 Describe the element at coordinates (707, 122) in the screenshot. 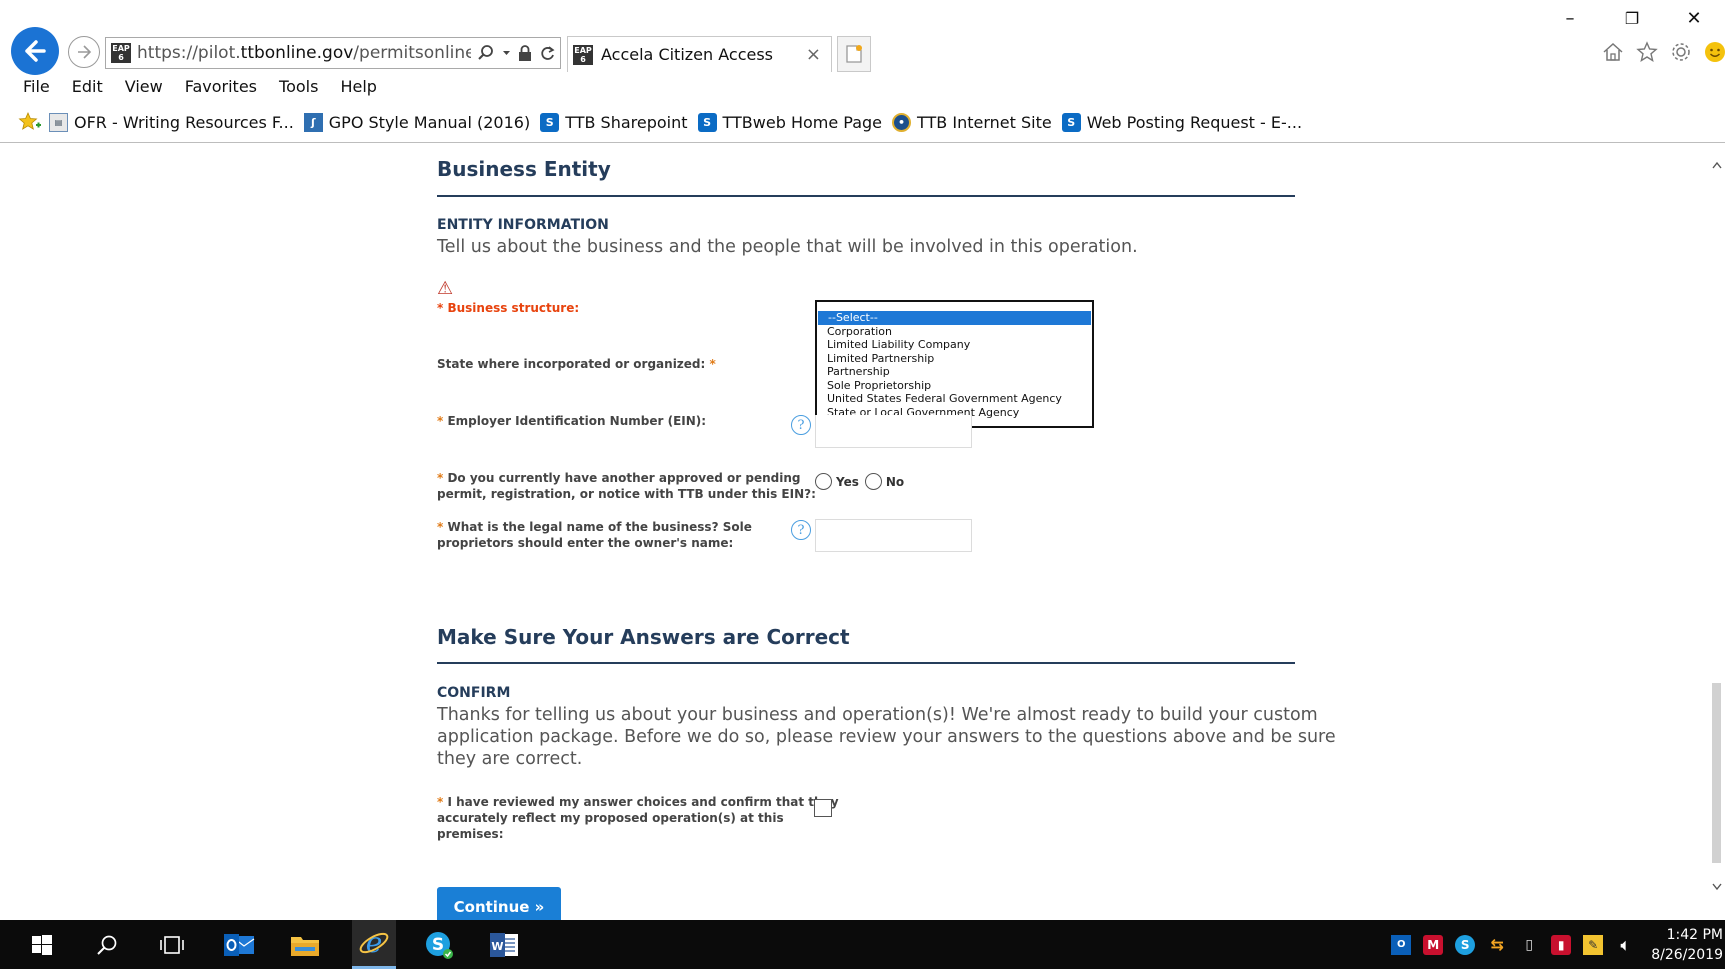

I see `sharepoint-icon: S` at that location.